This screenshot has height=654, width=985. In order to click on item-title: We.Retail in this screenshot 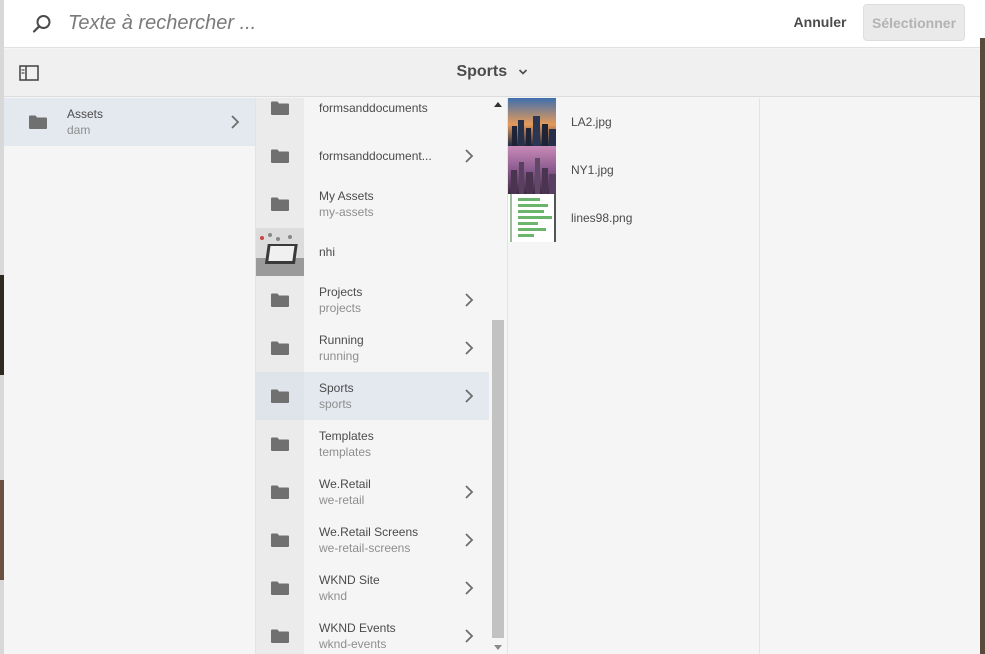, I will do `click(345, 484)`.